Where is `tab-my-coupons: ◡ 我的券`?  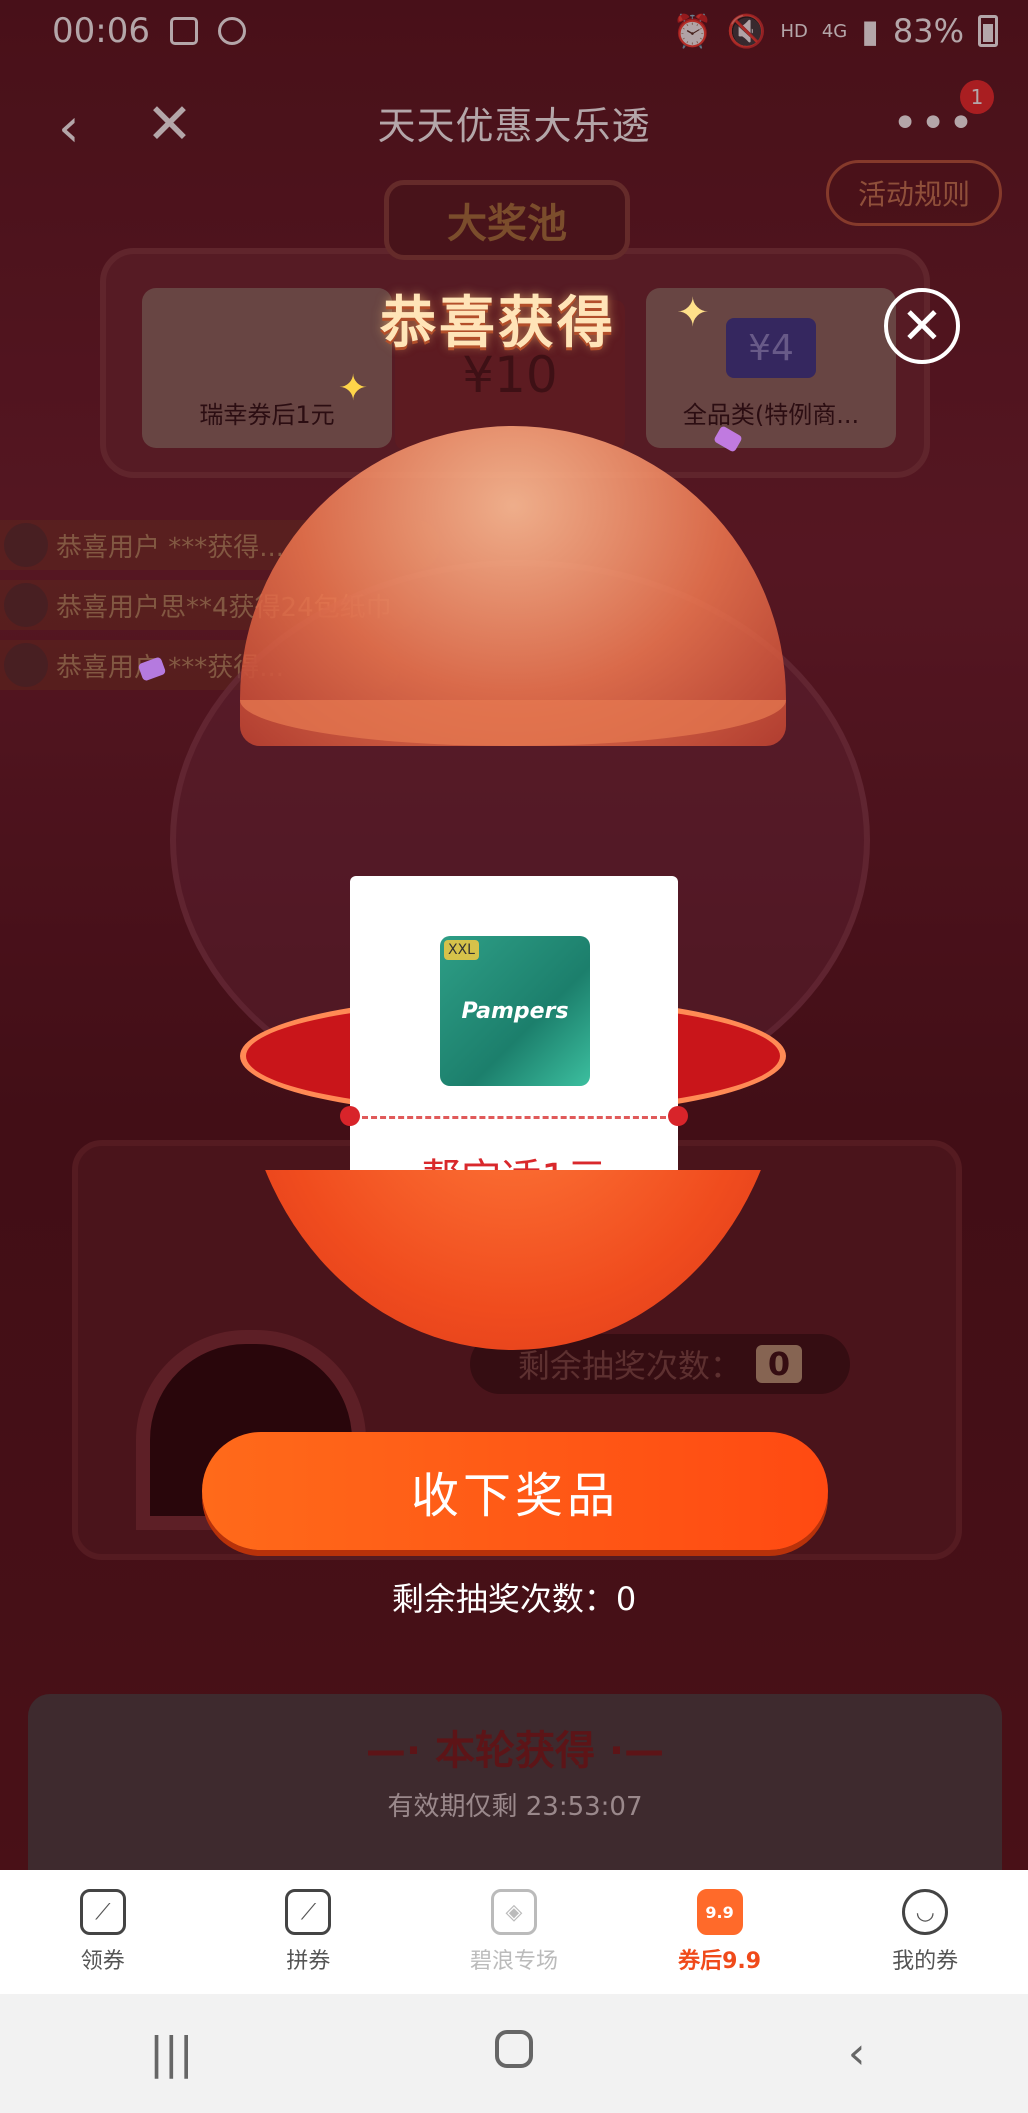
tab-my-coupons: ◡ 我的券 is located at coordinates (925, 1932).